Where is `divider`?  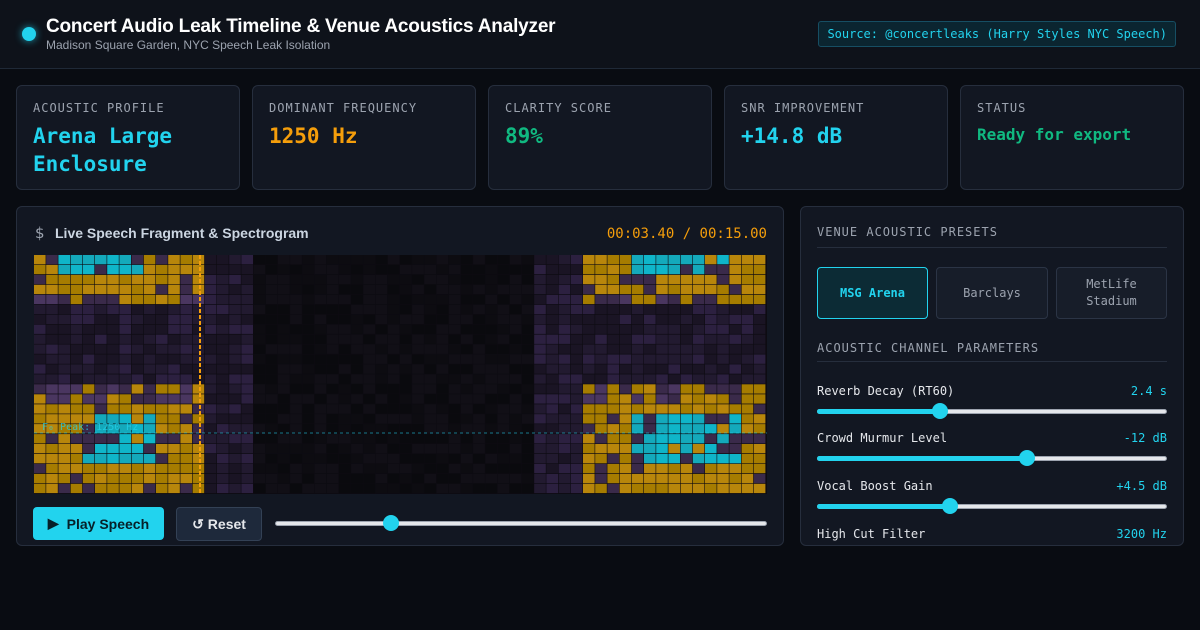 divider is located at coordinates (992, 361).